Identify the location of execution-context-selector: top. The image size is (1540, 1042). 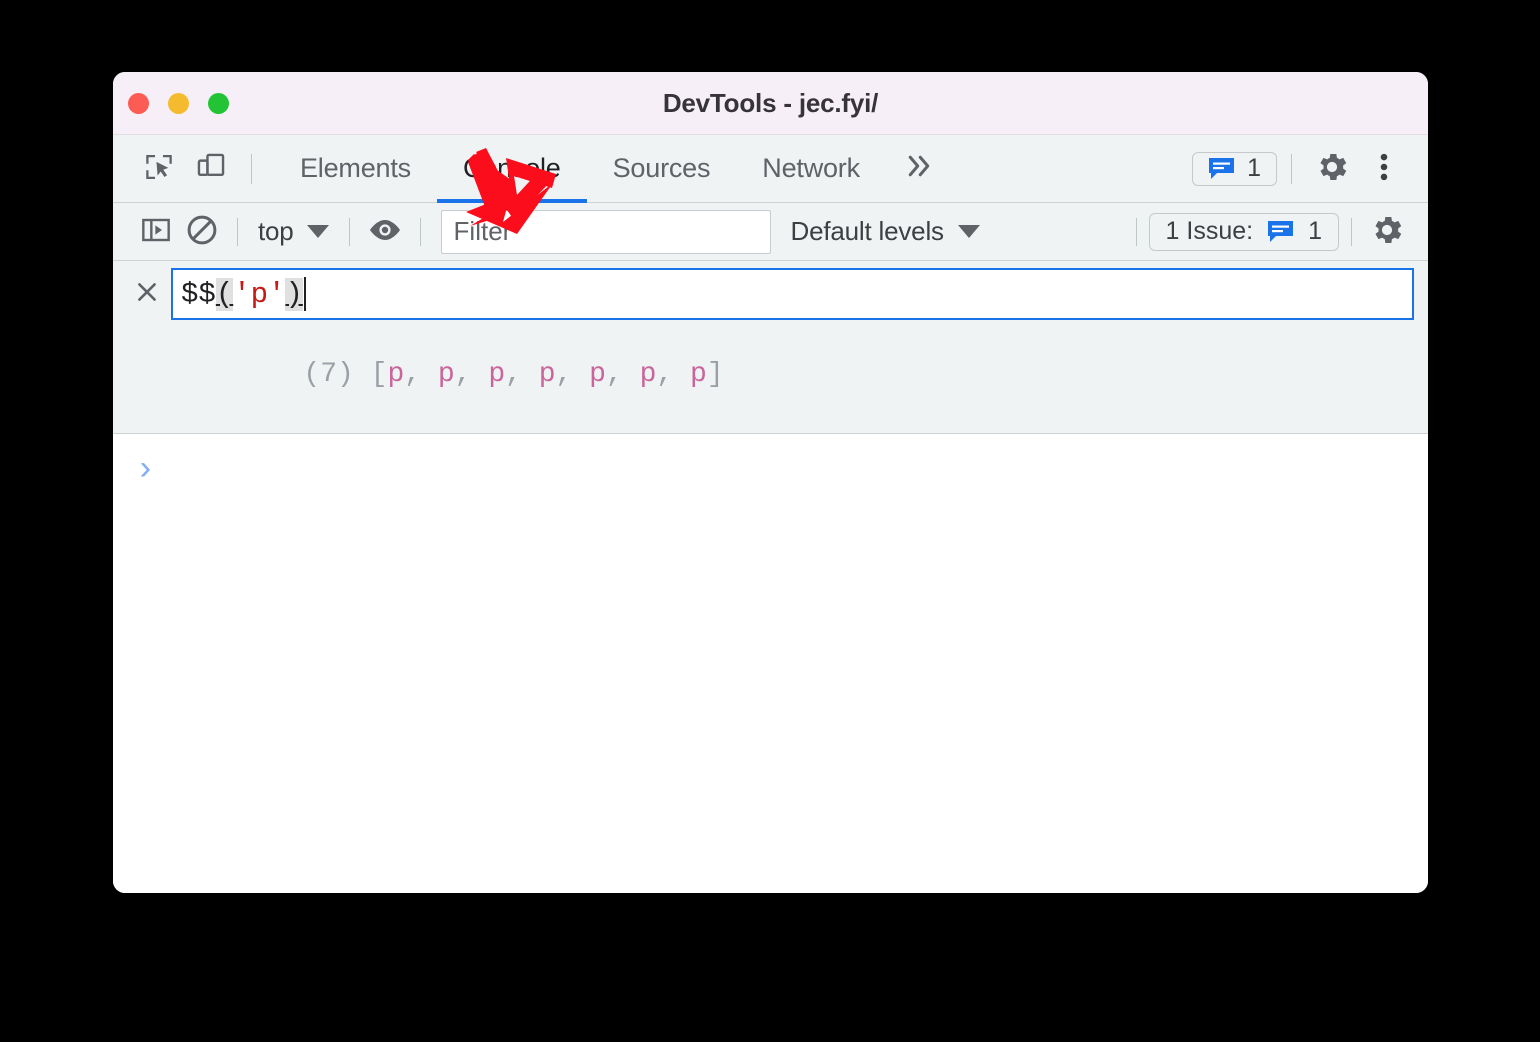
(293, 231).